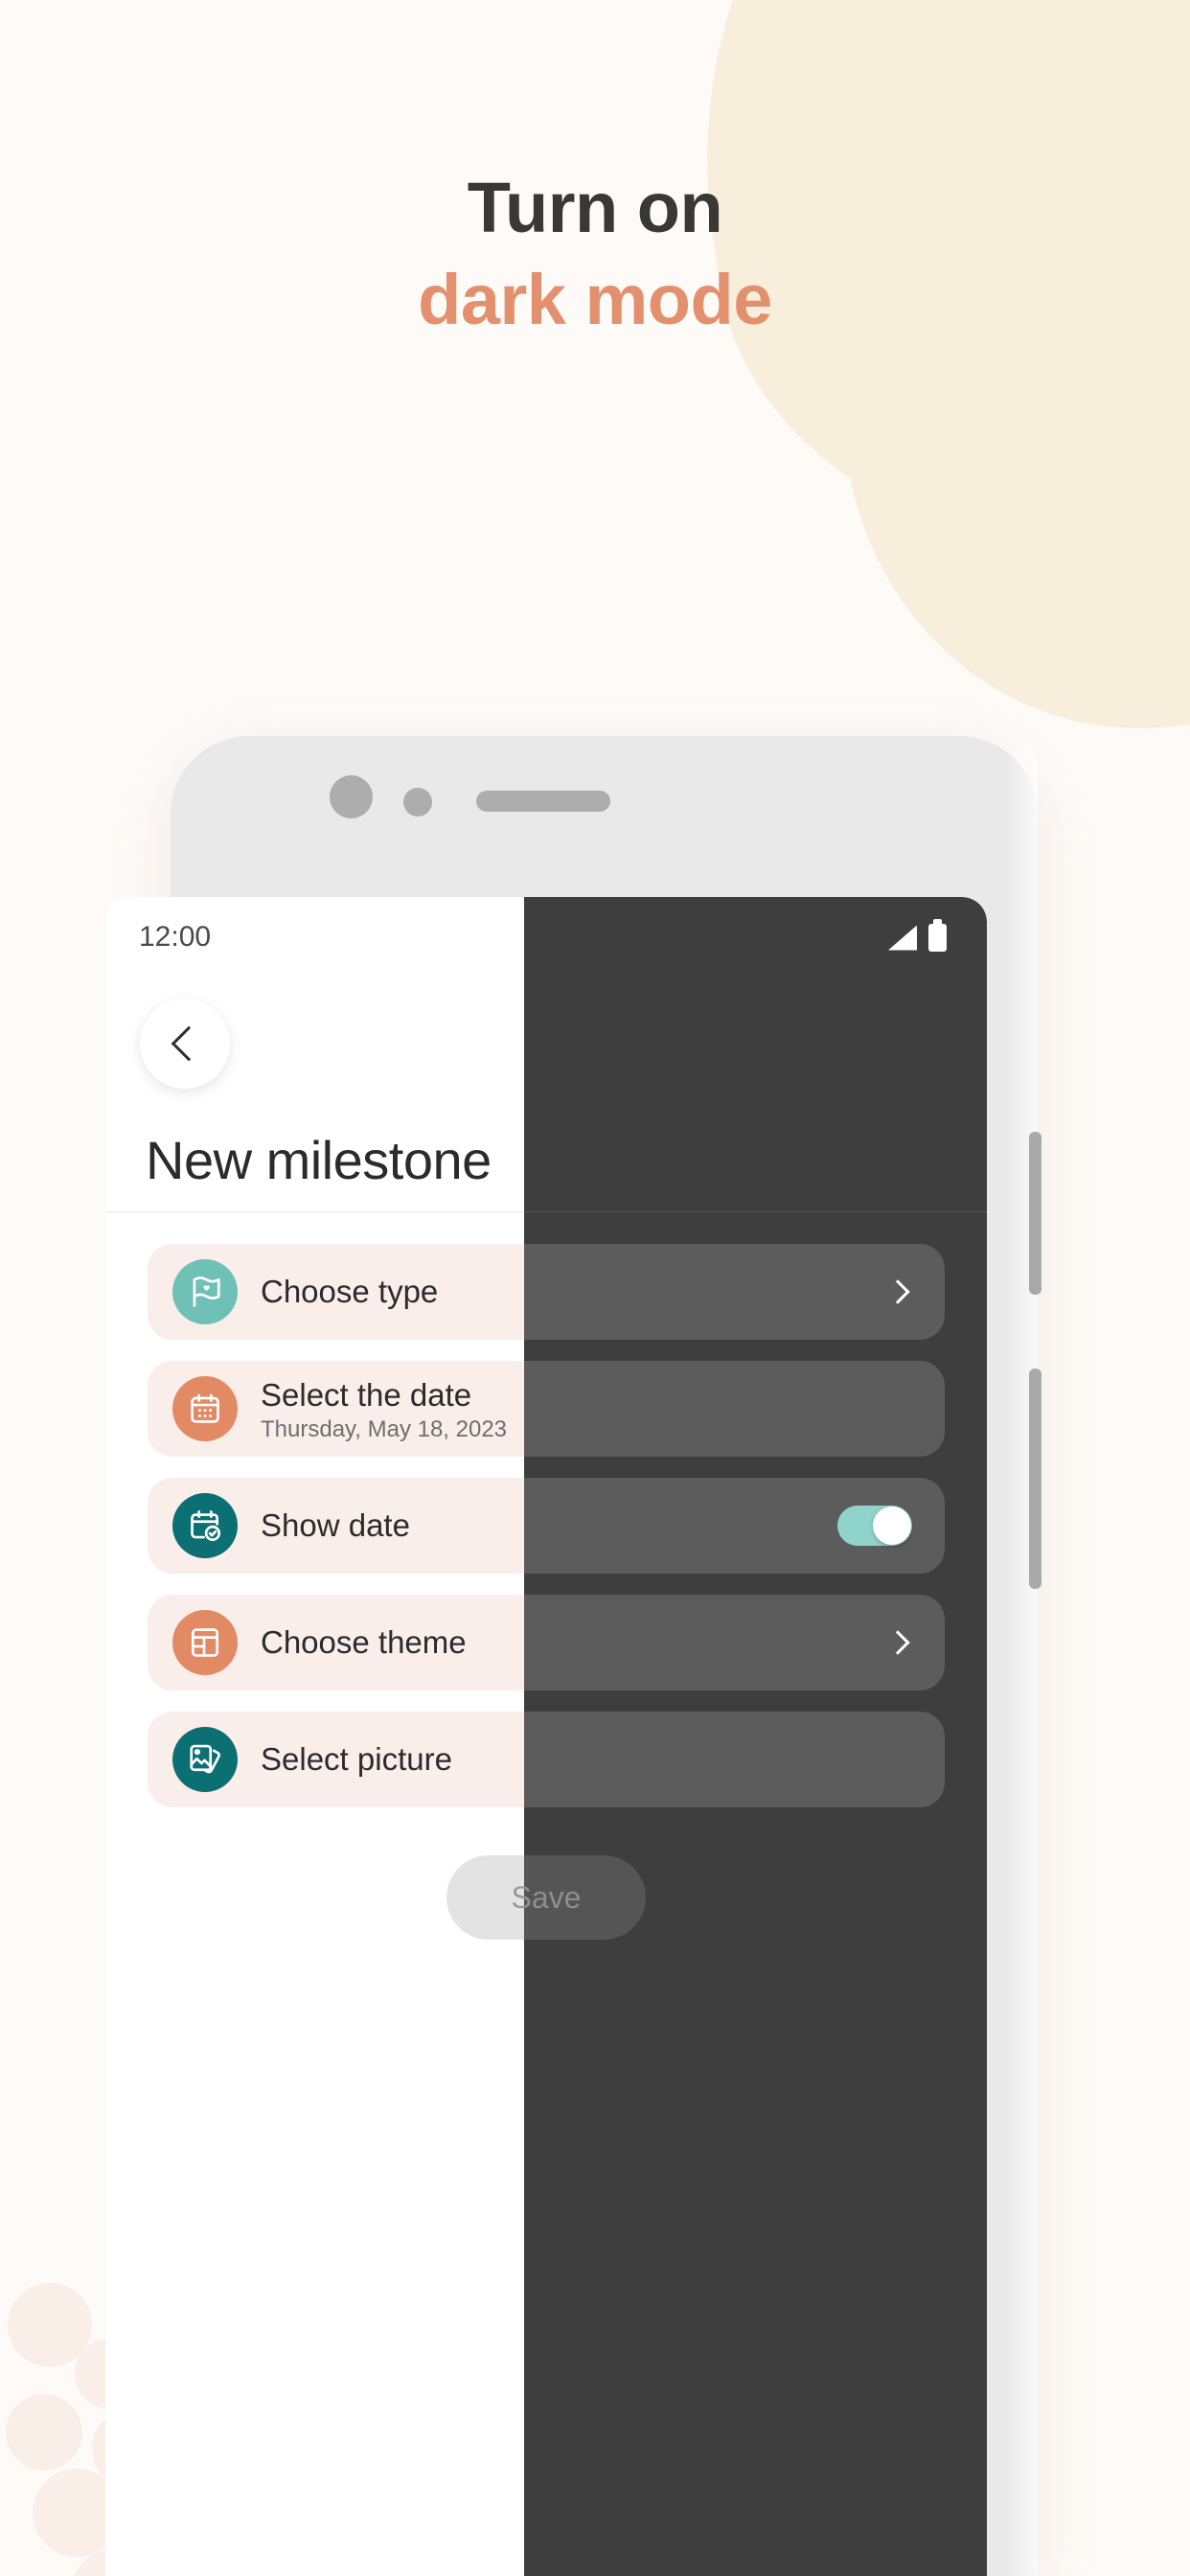 The image size is (1190, 2576). I want to click on row-text: Select the date Thursday, May 18, 2023, so click(385, 1410).